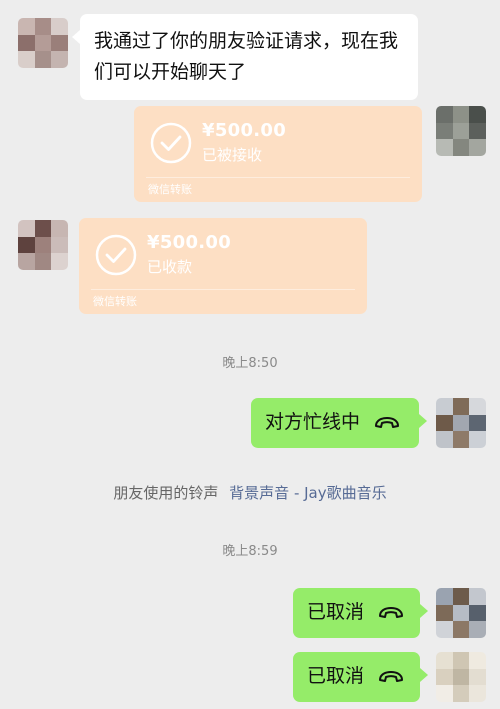  Describe the element at coordinates (278, 154) in the screenshot. I see `transfer-card-sent: ¥500.00 已被接收 微信转账` at that location.